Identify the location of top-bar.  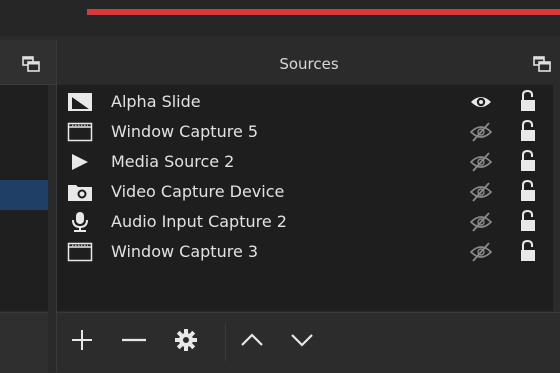
(280, 18).